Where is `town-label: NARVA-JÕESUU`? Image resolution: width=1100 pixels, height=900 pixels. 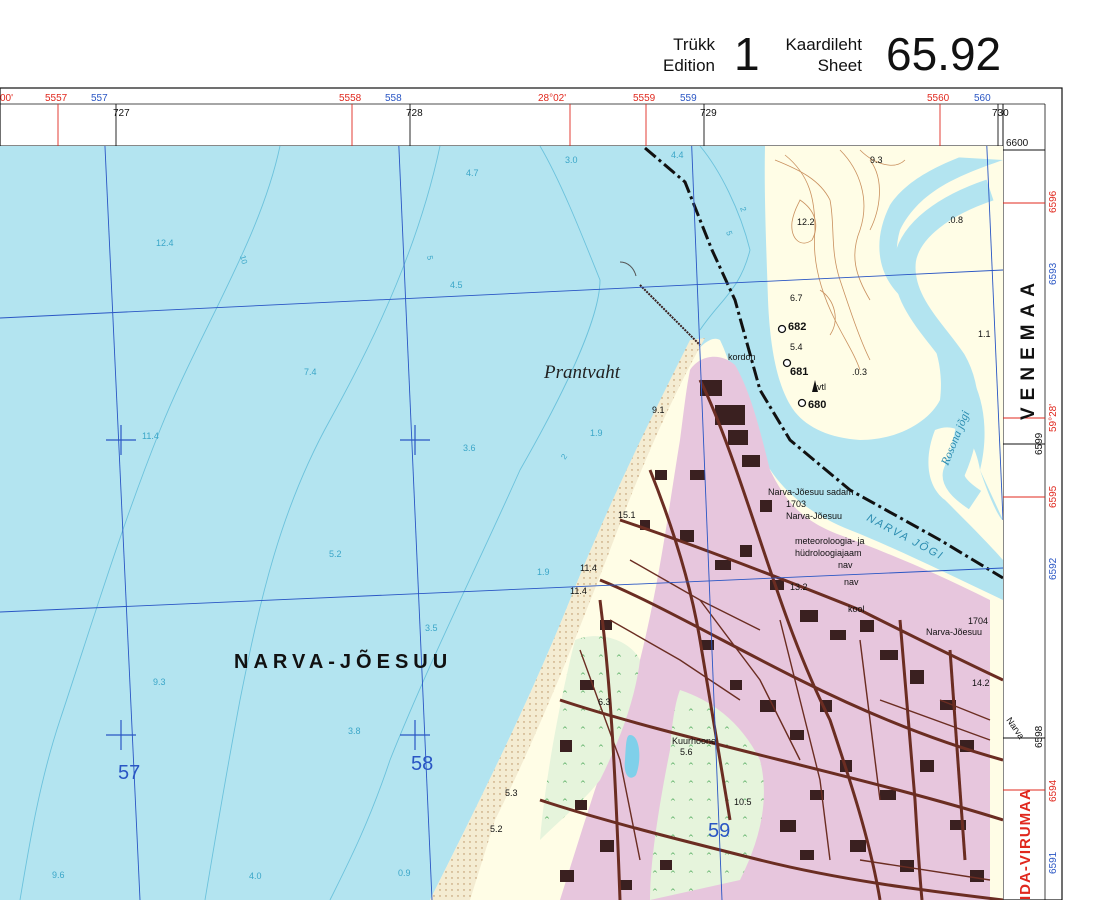
town-label: NARVA-JÕESUU is located at coordinates (343, 661).